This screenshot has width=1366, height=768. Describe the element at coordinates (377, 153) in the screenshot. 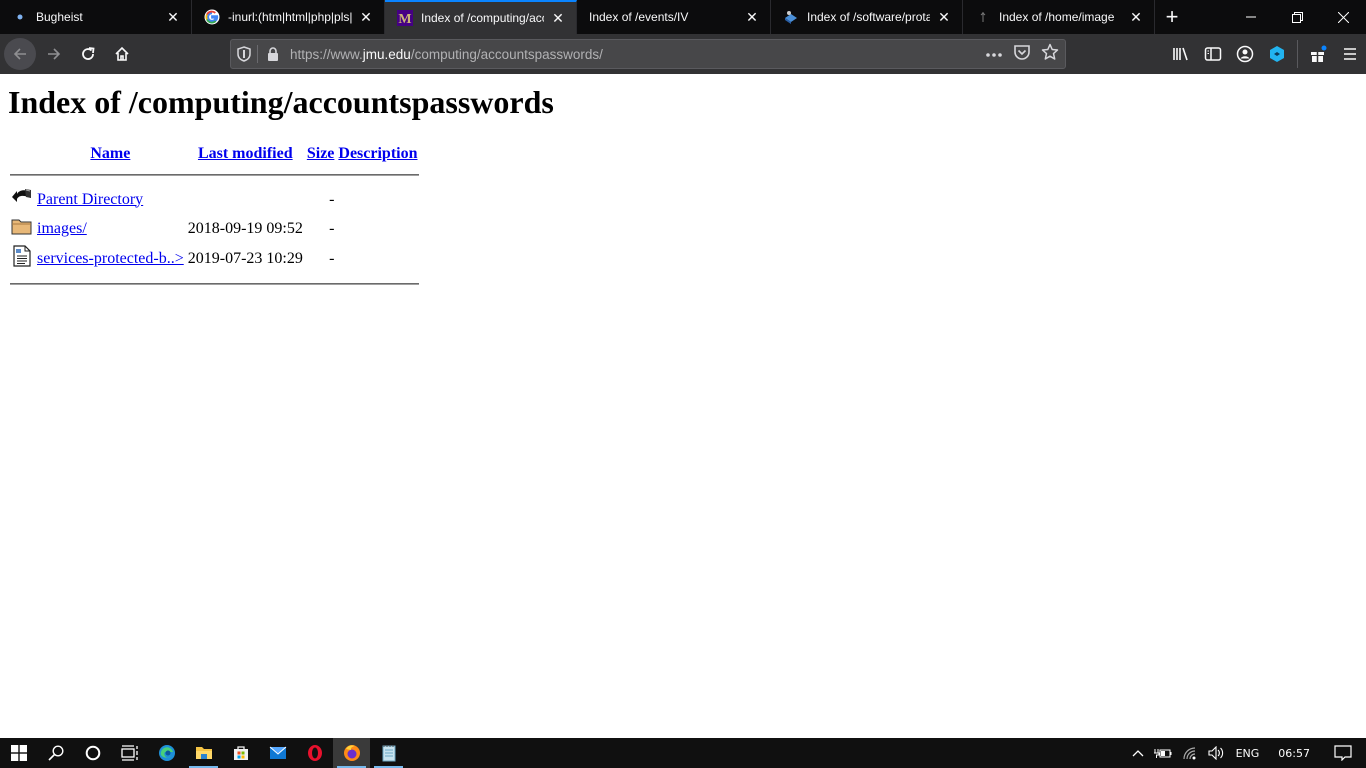

I see `sort-by-description-link: Description` at that location.